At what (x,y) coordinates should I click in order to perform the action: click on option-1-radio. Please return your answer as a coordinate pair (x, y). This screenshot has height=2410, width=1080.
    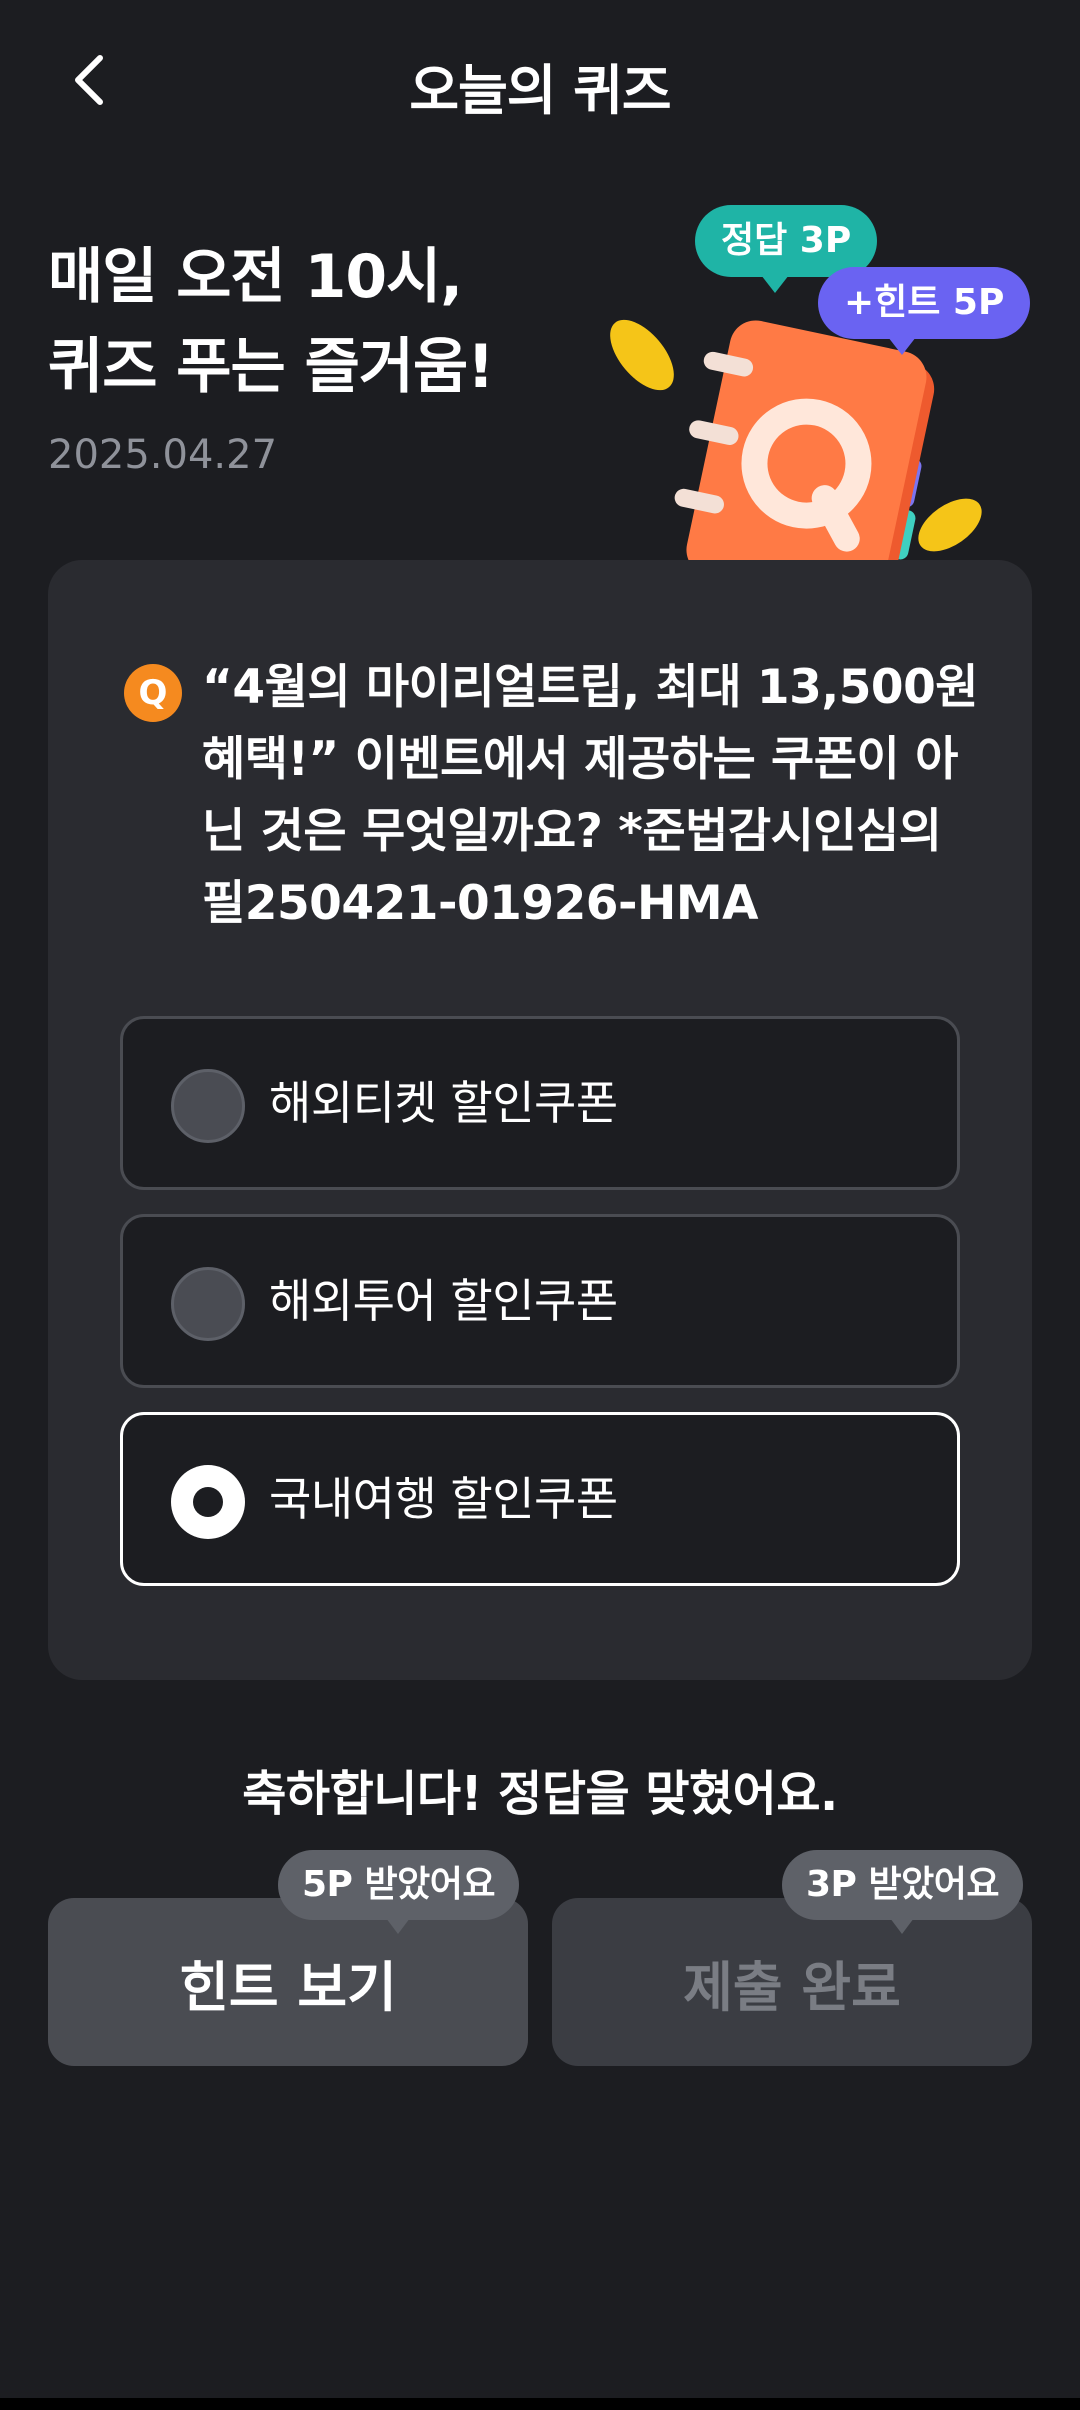
    Looking at the image, I should click on (208, 1106).